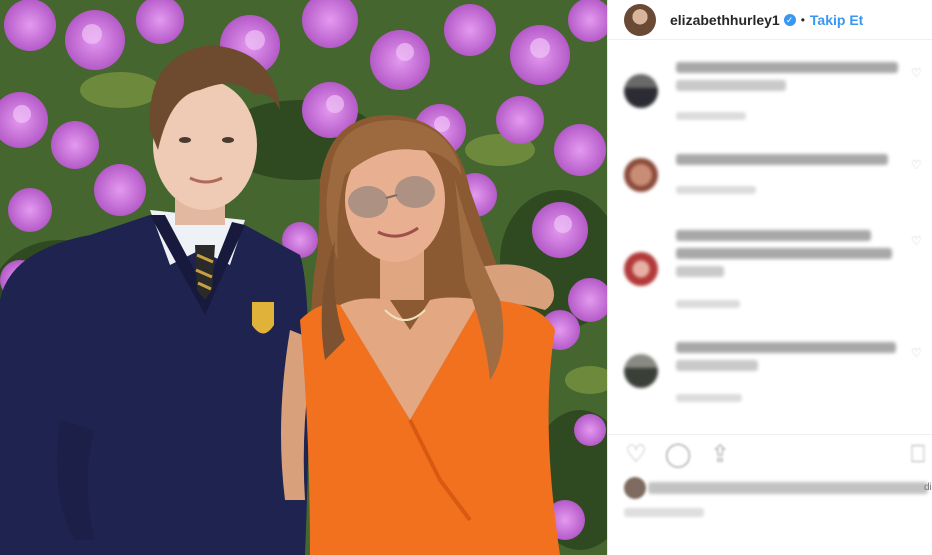 Image resolution: width=932 pixels, height=555 pixels. Describe the element at coordinates (678, 455) in the screenshot. I see `comment-icon: ◯` at that location.